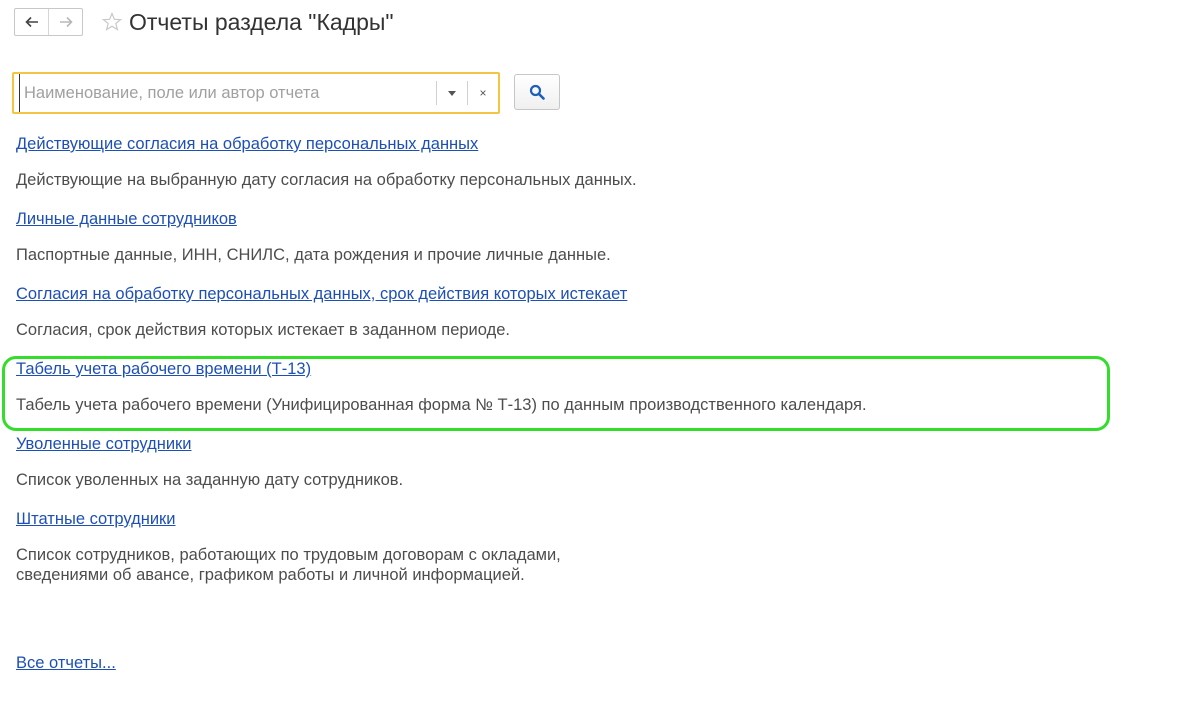 The height and width of the screenshot is (712, 1179). I want to click on window-header: Отчеты раздела "Кадры", so click(204, 22).